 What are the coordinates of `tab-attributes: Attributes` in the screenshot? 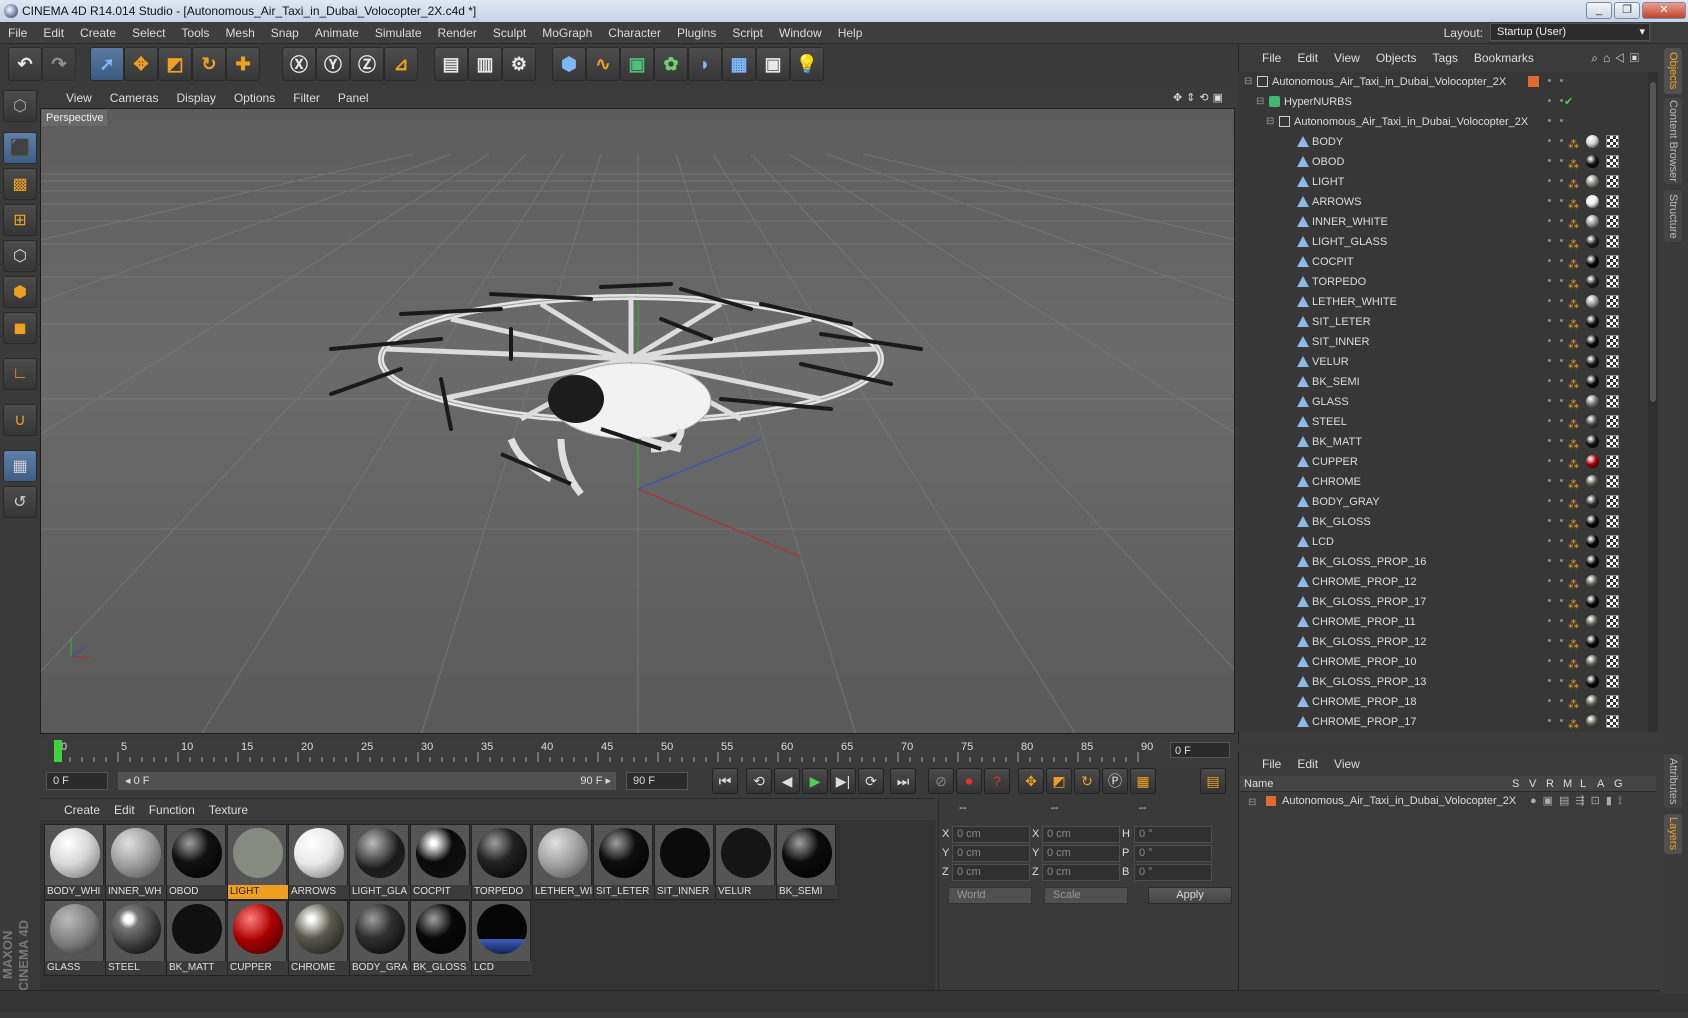 It's located at (1673, 781).